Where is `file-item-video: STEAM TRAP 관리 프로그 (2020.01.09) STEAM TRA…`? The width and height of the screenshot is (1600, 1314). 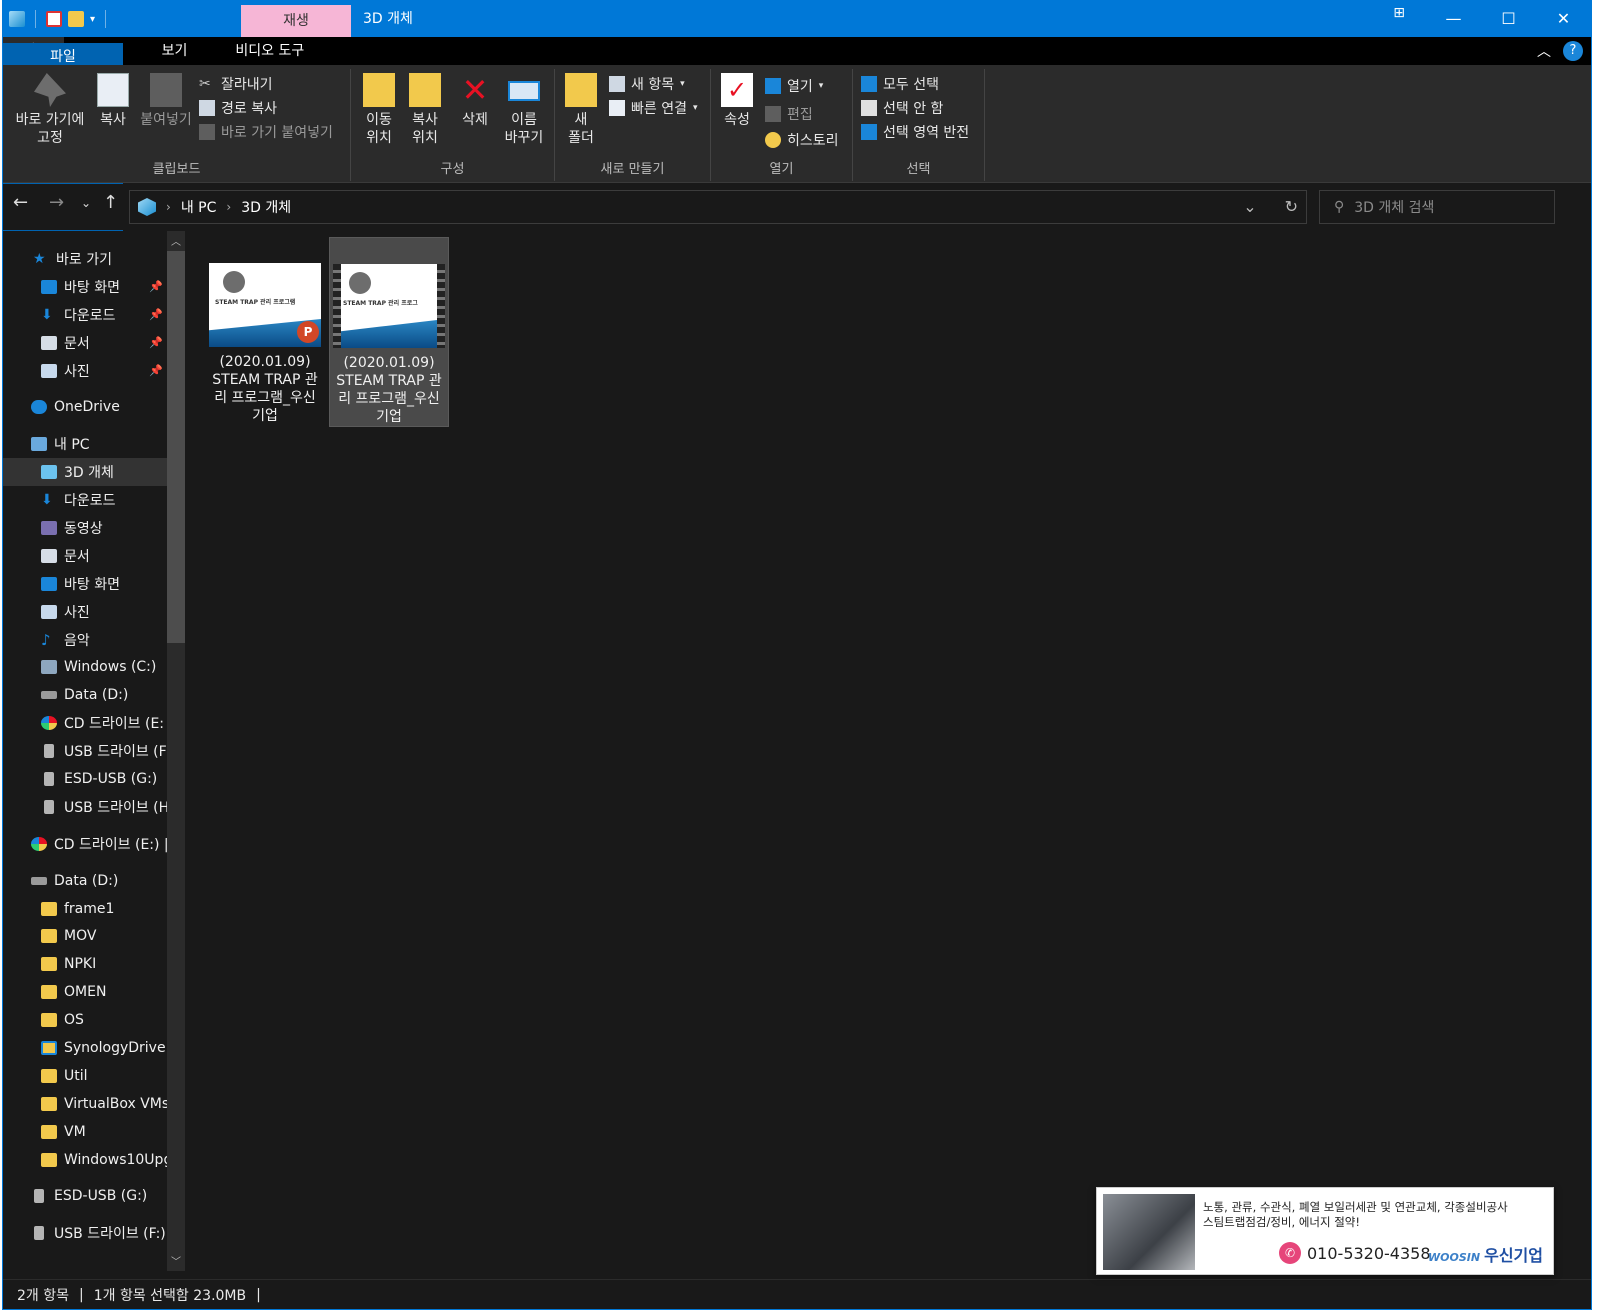
file-item-video: STEAM TRAP 관리 프로그 (2020.01.09) STEAM TRA… is located at coordinates (389, 332).